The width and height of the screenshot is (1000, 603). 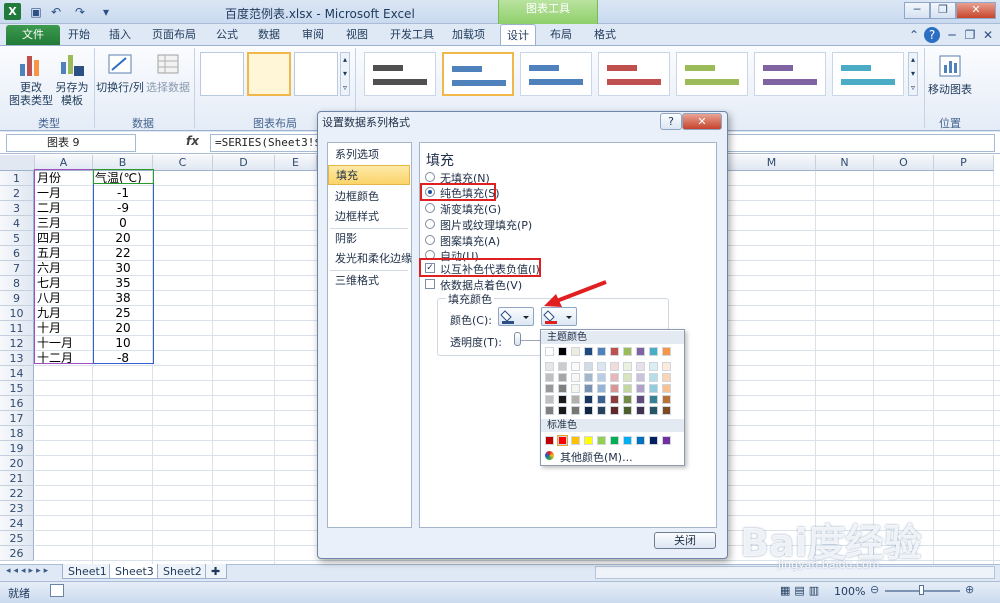 I want to click on save-template-button: 另存为 模板, so click(x=72, y=78).